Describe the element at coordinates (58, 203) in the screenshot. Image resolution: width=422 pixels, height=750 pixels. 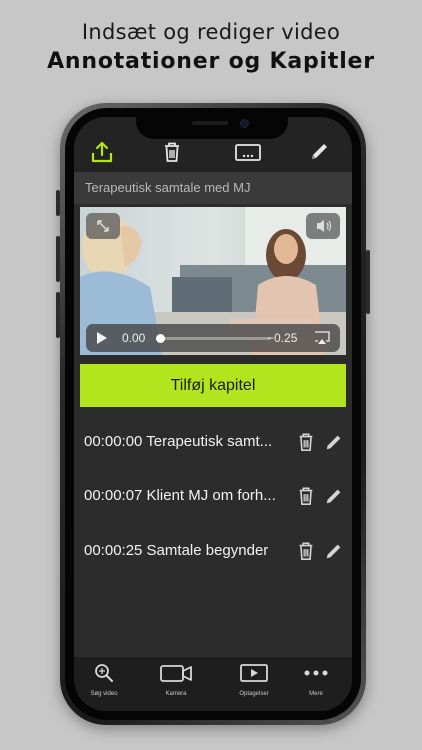
I see `mute-switch` at that location.